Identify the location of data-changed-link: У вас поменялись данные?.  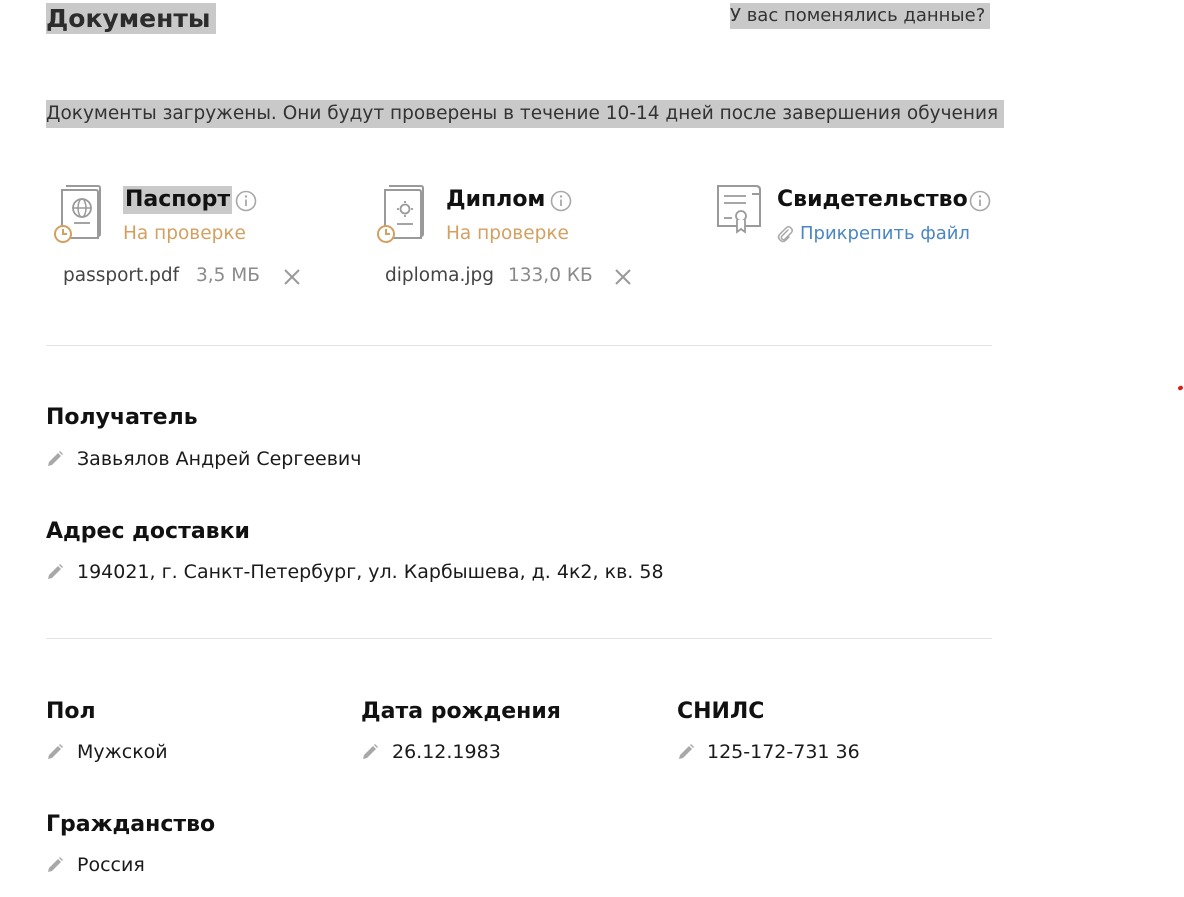
(860, 16).